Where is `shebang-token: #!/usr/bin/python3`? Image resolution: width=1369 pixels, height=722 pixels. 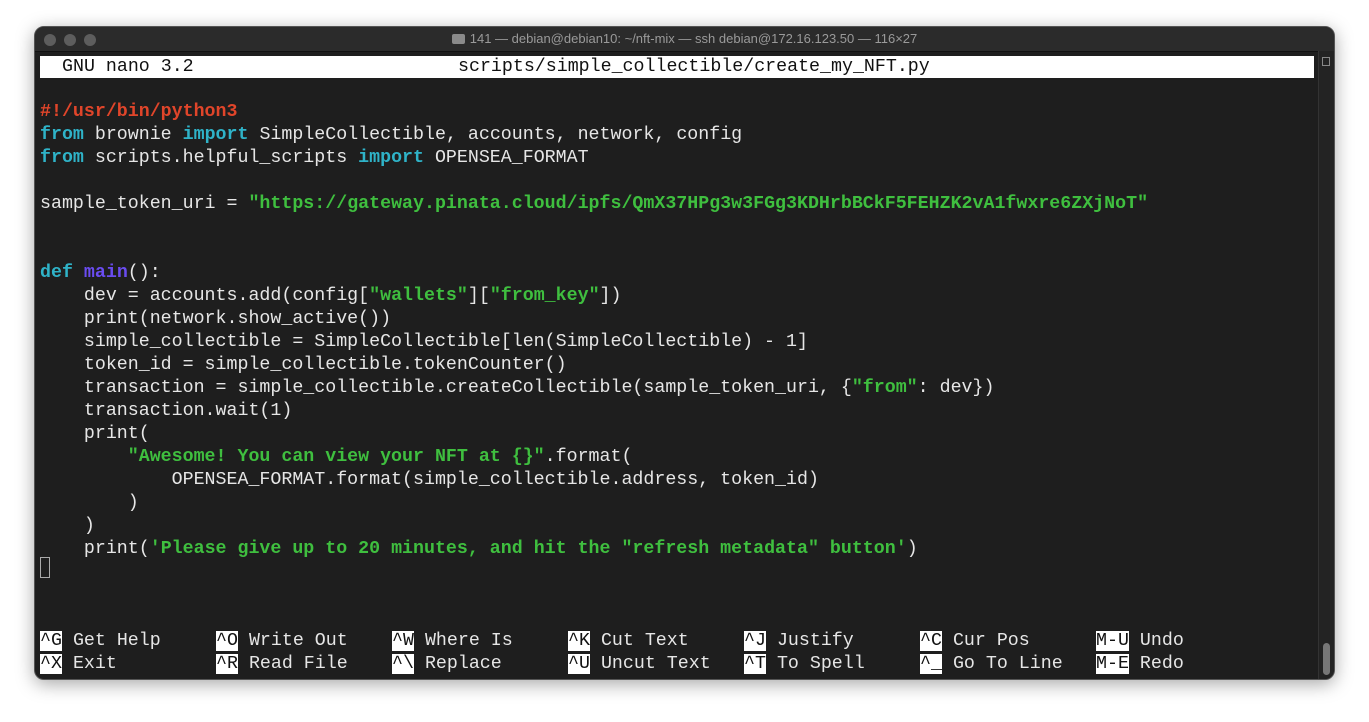 shebang-token: #!/usr/bin/python3 is located at coordinates (139, 112).